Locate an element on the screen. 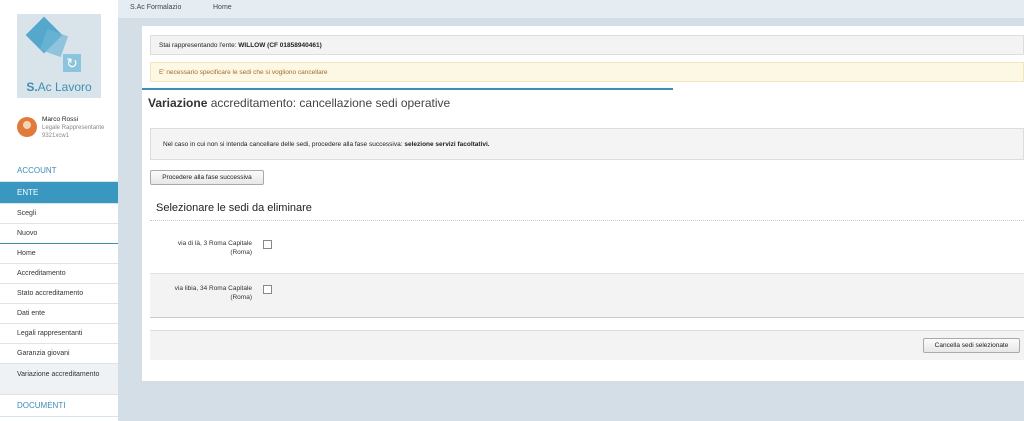 Image resolution: width=1024 pixels, height=421 pixels. sidebar-item-dati-ente: Dati ente is located at coordinates (59, 314).